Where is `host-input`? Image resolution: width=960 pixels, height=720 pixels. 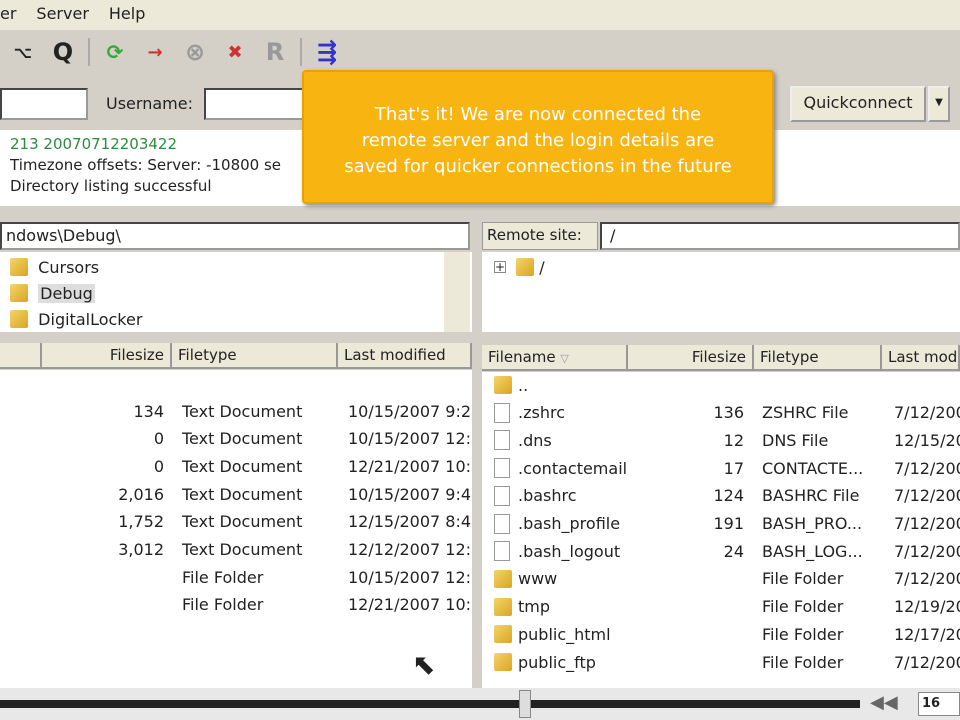
host-input is located at coordinates (44, 104).